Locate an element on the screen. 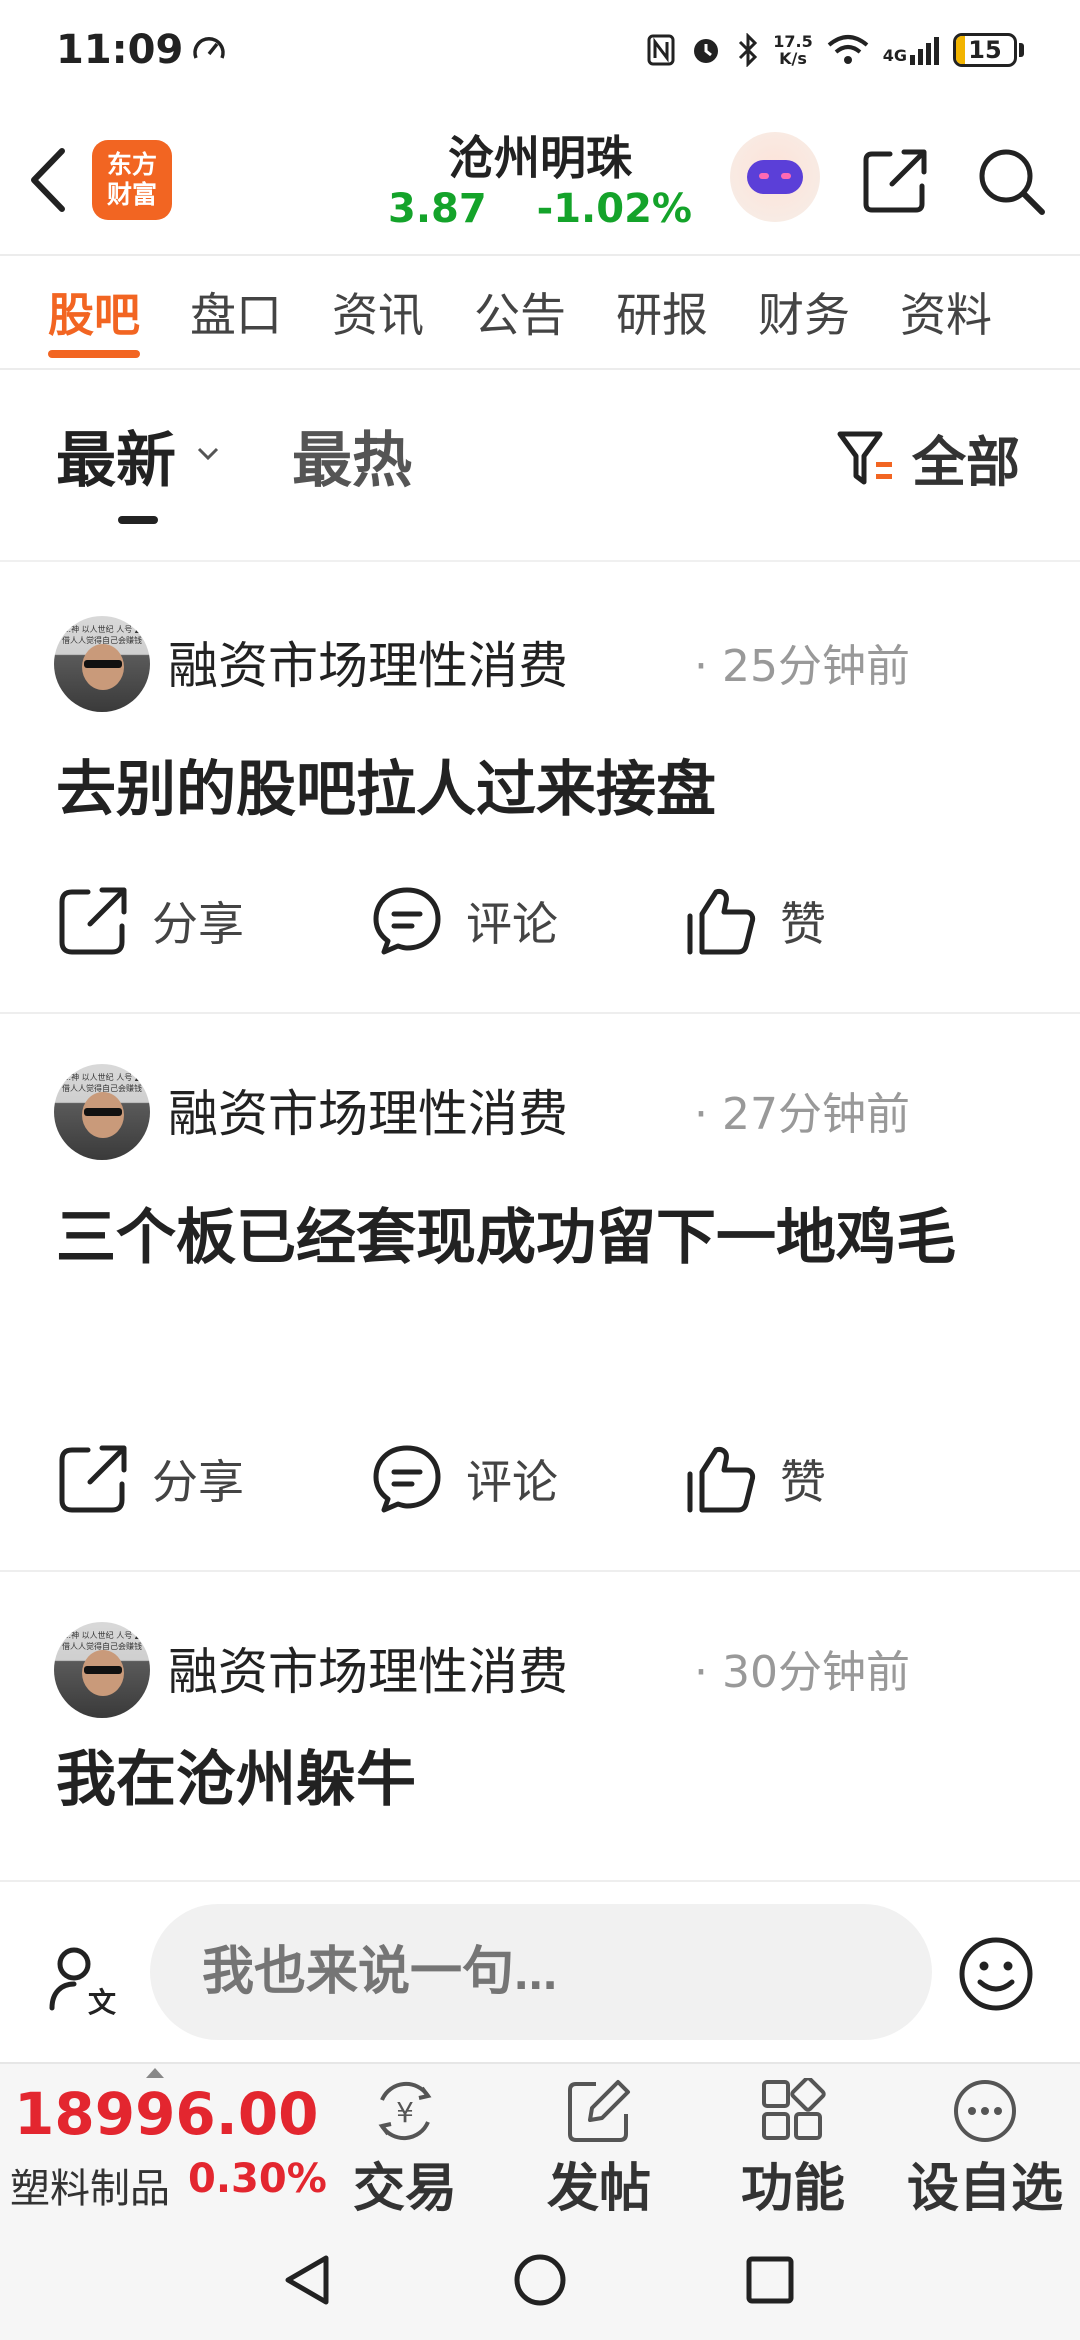 The height and width of the screenshot is (2340, 1080). battery-fill is located at coordinates (960, 50).